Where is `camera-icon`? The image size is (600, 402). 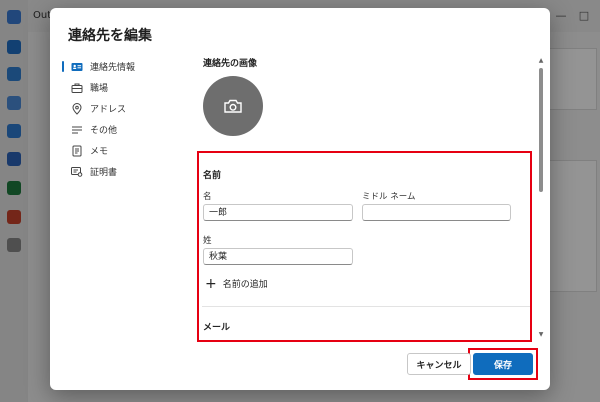 camera-icon is located at coordinates (233, 106).